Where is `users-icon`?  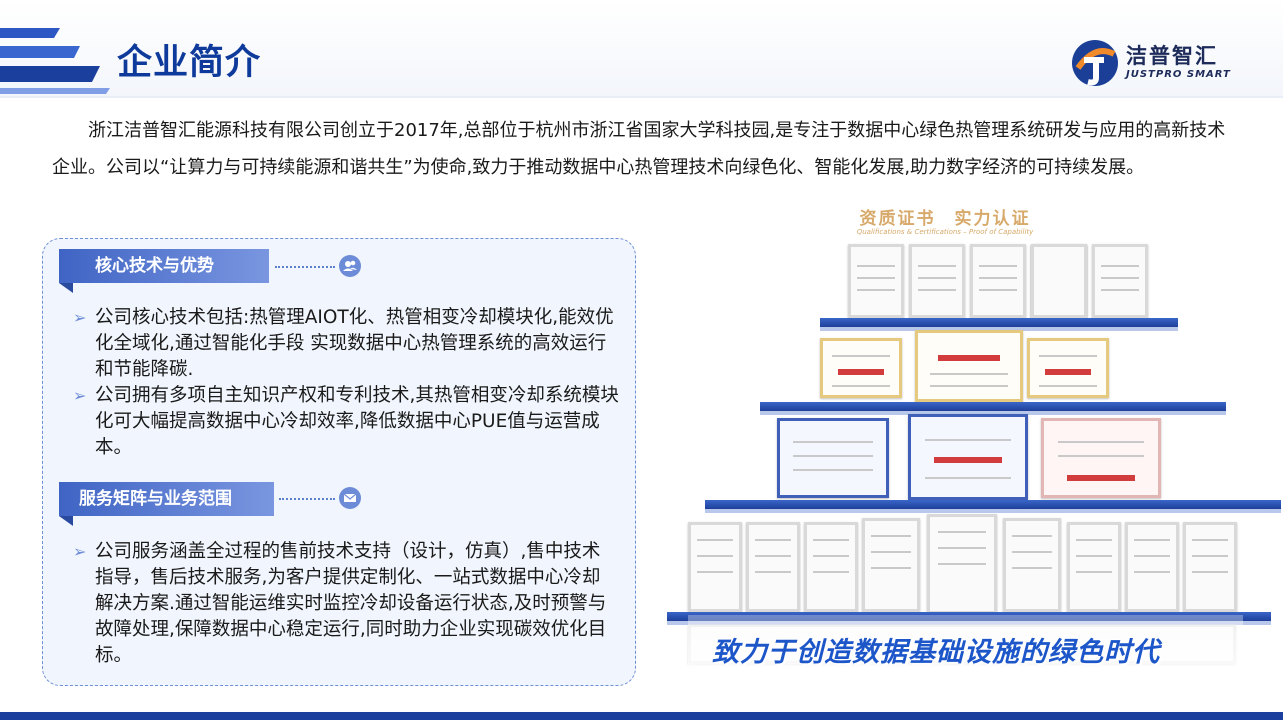
users-icon is located at coordinates (350, 266).